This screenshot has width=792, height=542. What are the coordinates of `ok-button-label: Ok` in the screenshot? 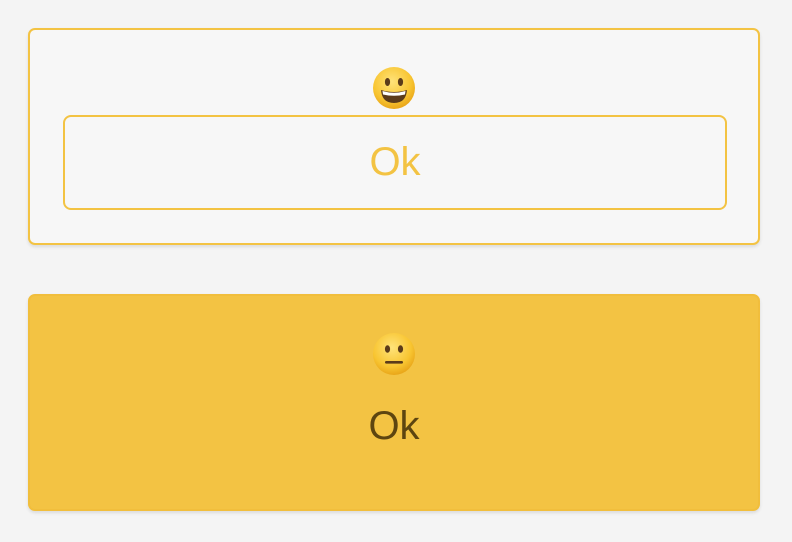 It's located at (394, 426).